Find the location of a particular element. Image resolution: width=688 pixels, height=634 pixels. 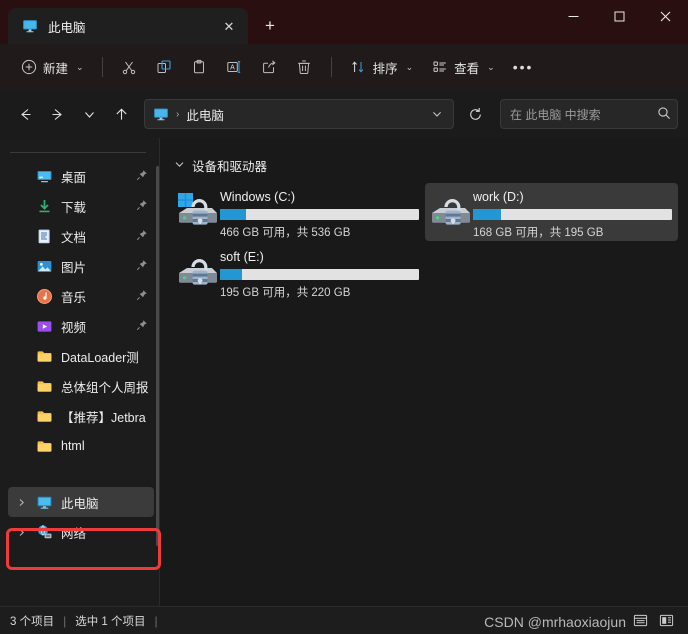

rename-button: A is located at coordinates (234, 67).